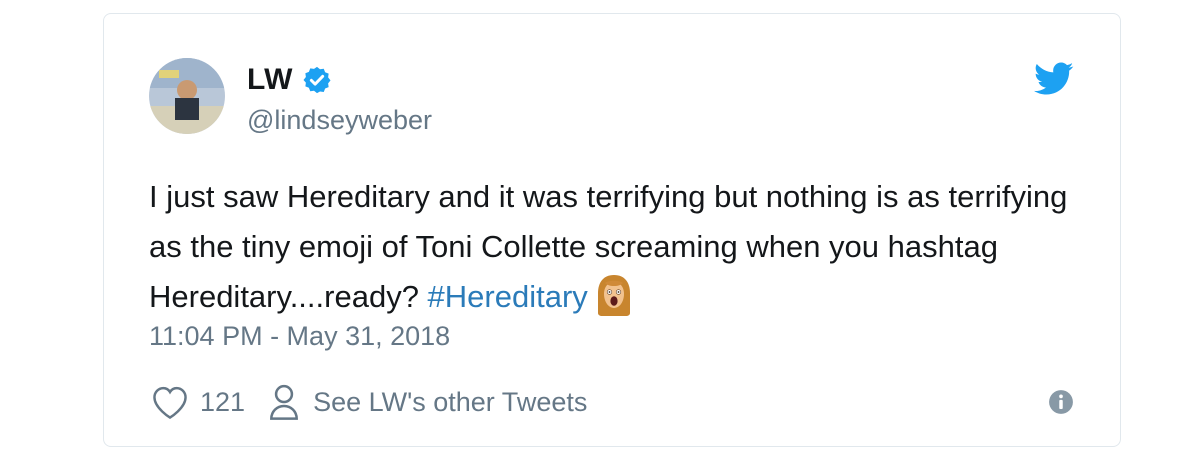 The height and width of the screenshot is (462, 1200). I want to click on person-icon, so click(284, 402).